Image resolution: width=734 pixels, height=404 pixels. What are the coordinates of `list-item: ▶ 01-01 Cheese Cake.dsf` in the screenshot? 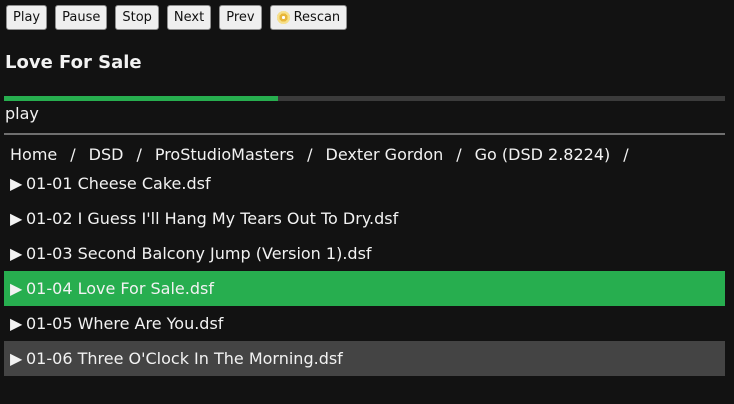 It's located at (364, 183).